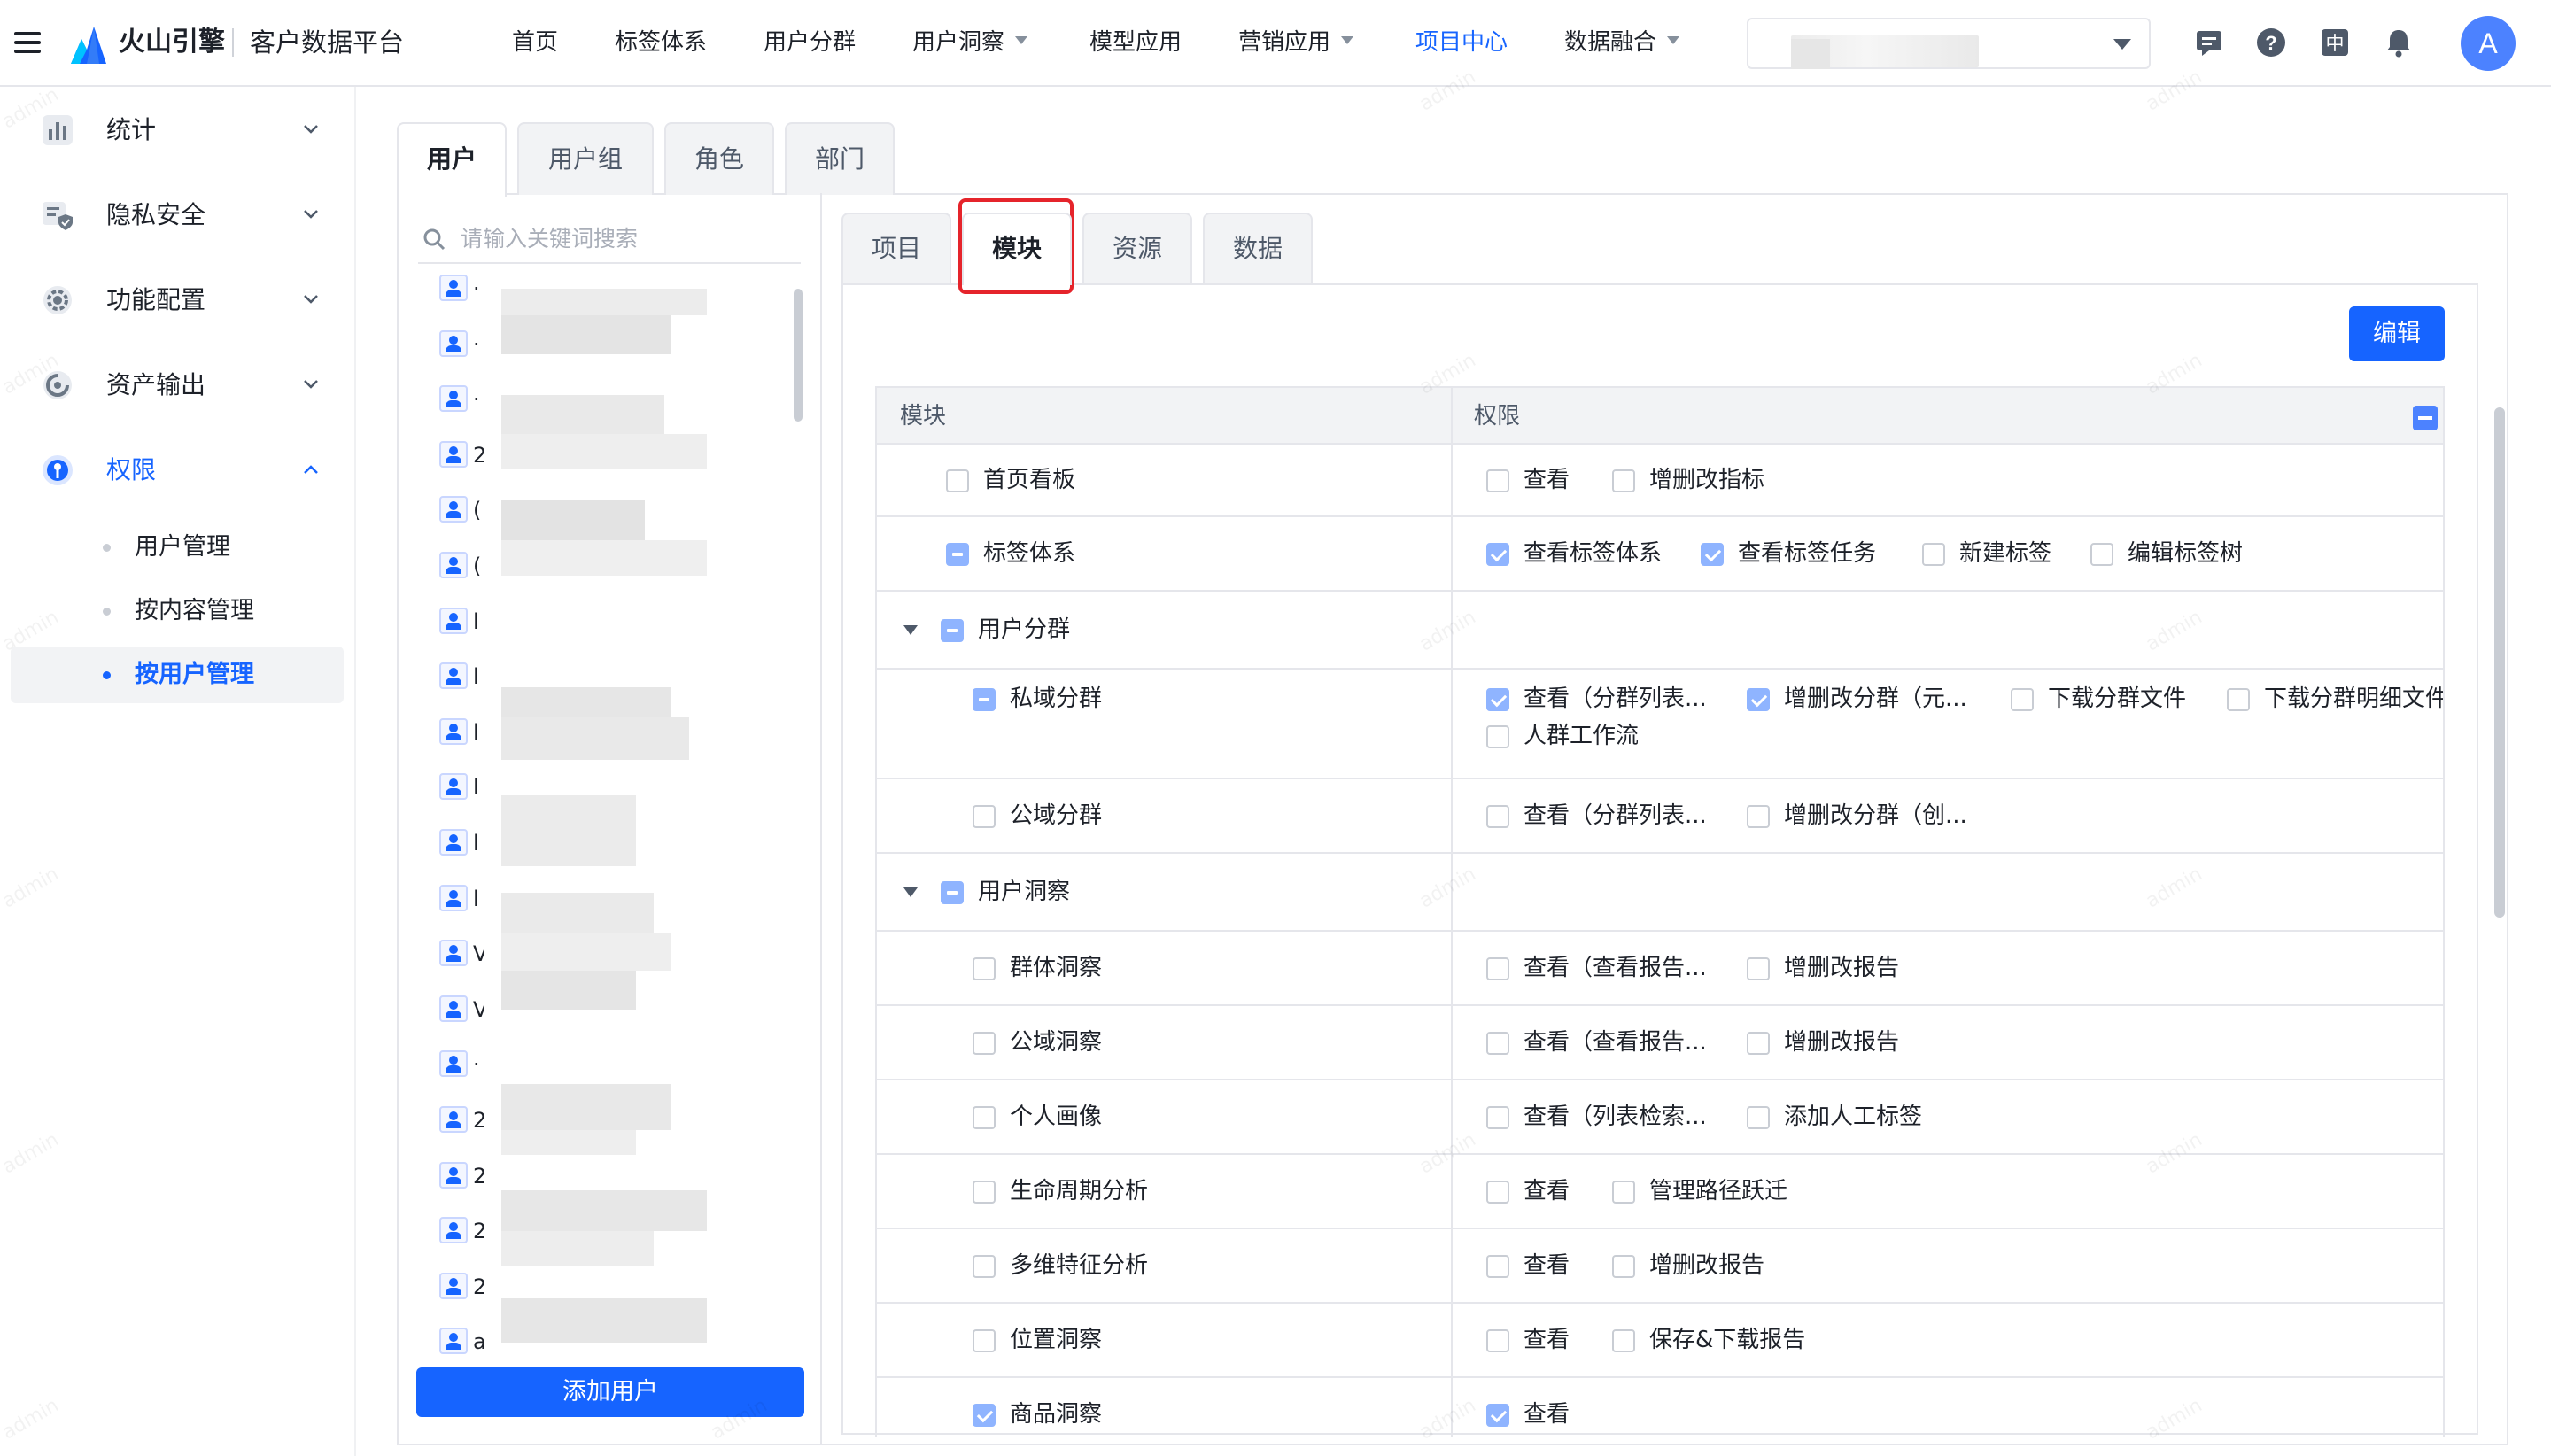  What do you see at coordinates (177, 130) in the screenshot?
I see `sidebar-item-statistics: 统计` at bounding box center [177, 130].